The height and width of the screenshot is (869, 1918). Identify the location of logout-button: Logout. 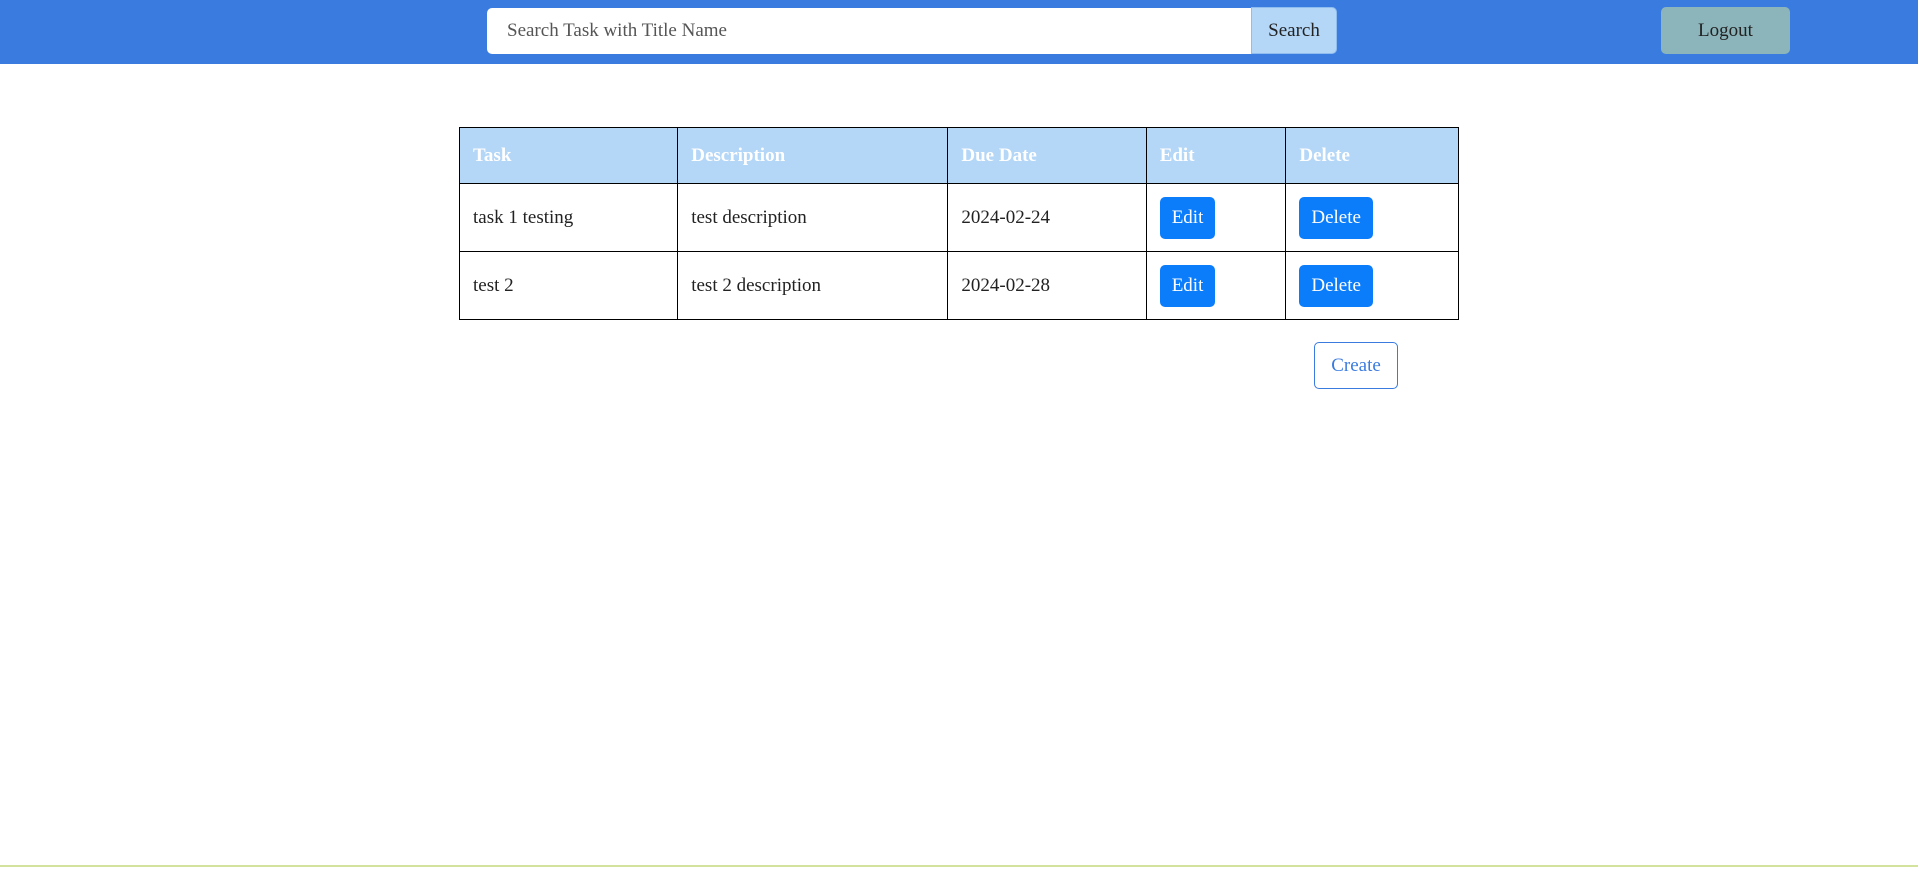
(1725, 30).